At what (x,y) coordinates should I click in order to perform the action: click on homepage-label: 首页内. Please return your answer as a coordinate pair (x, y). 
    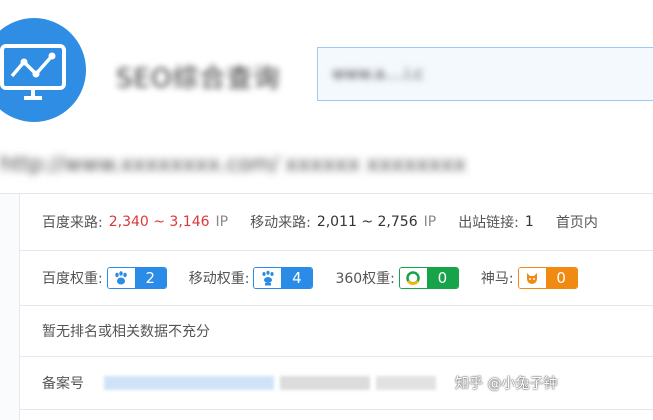
    Looking at the image, I should click on (576, 223).